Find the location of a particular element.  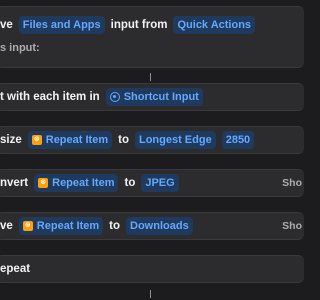

token-shortcut-input-label: Shortcut Input is located at coordinates (161, 97).